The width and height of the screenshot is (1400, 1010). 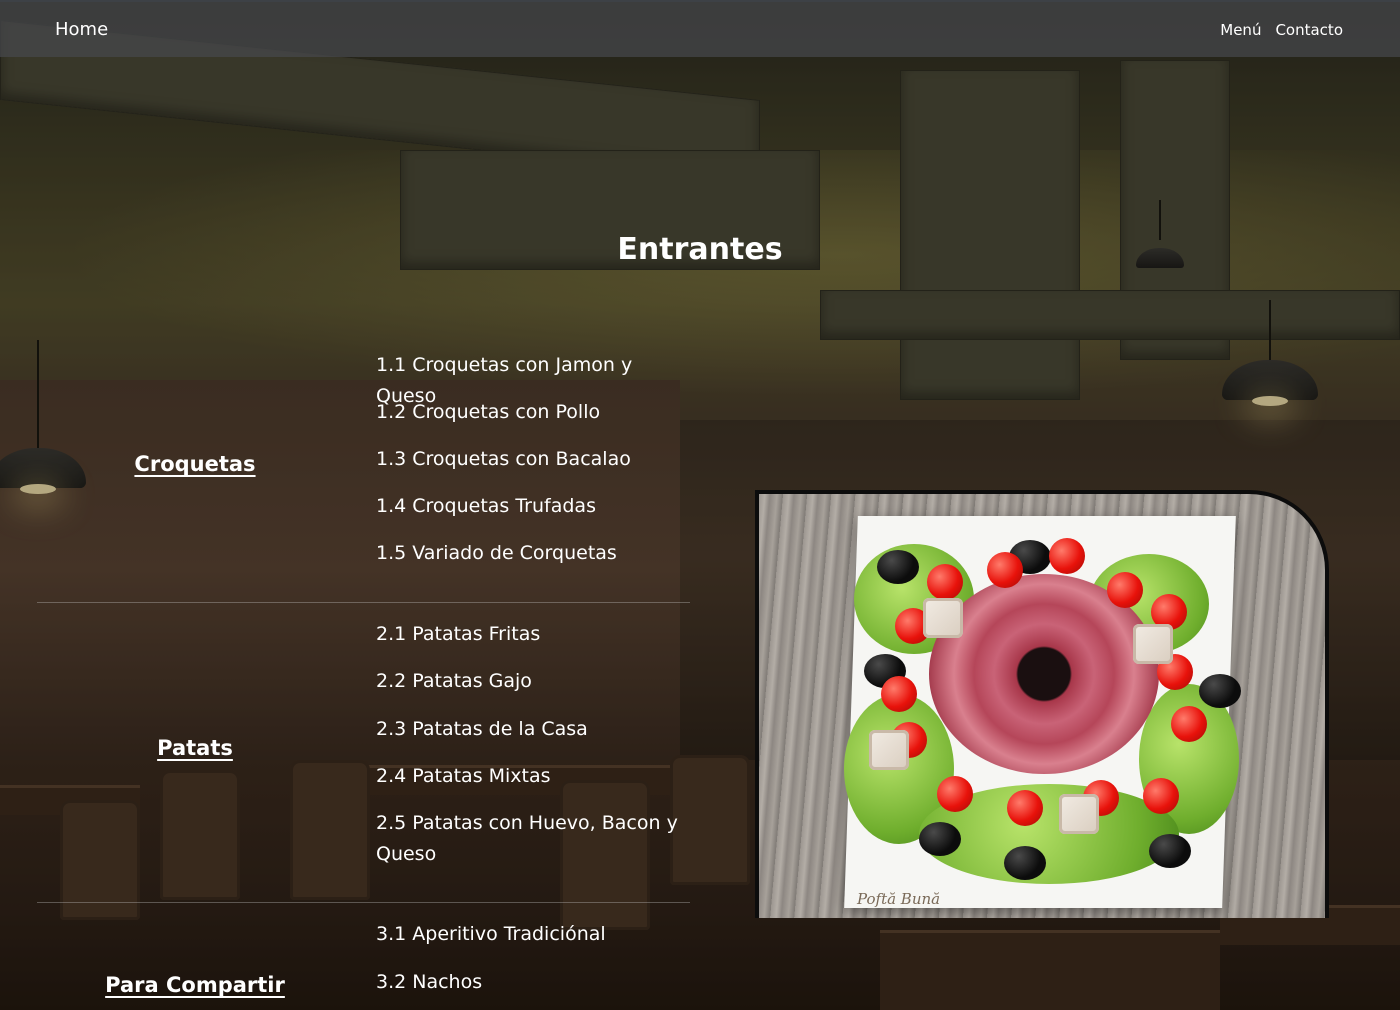 I want to click on menu-item: 2.4 Patatas Mixtas, so click(x=463, y=776).